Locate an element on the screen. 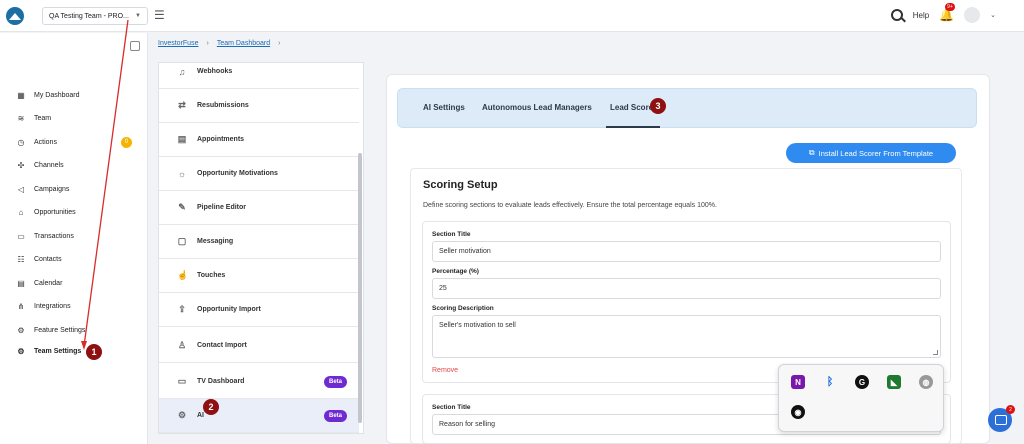  sidebar-item-my-dashboard: ▦ My Dashboard is located at coordinates (78, 95).